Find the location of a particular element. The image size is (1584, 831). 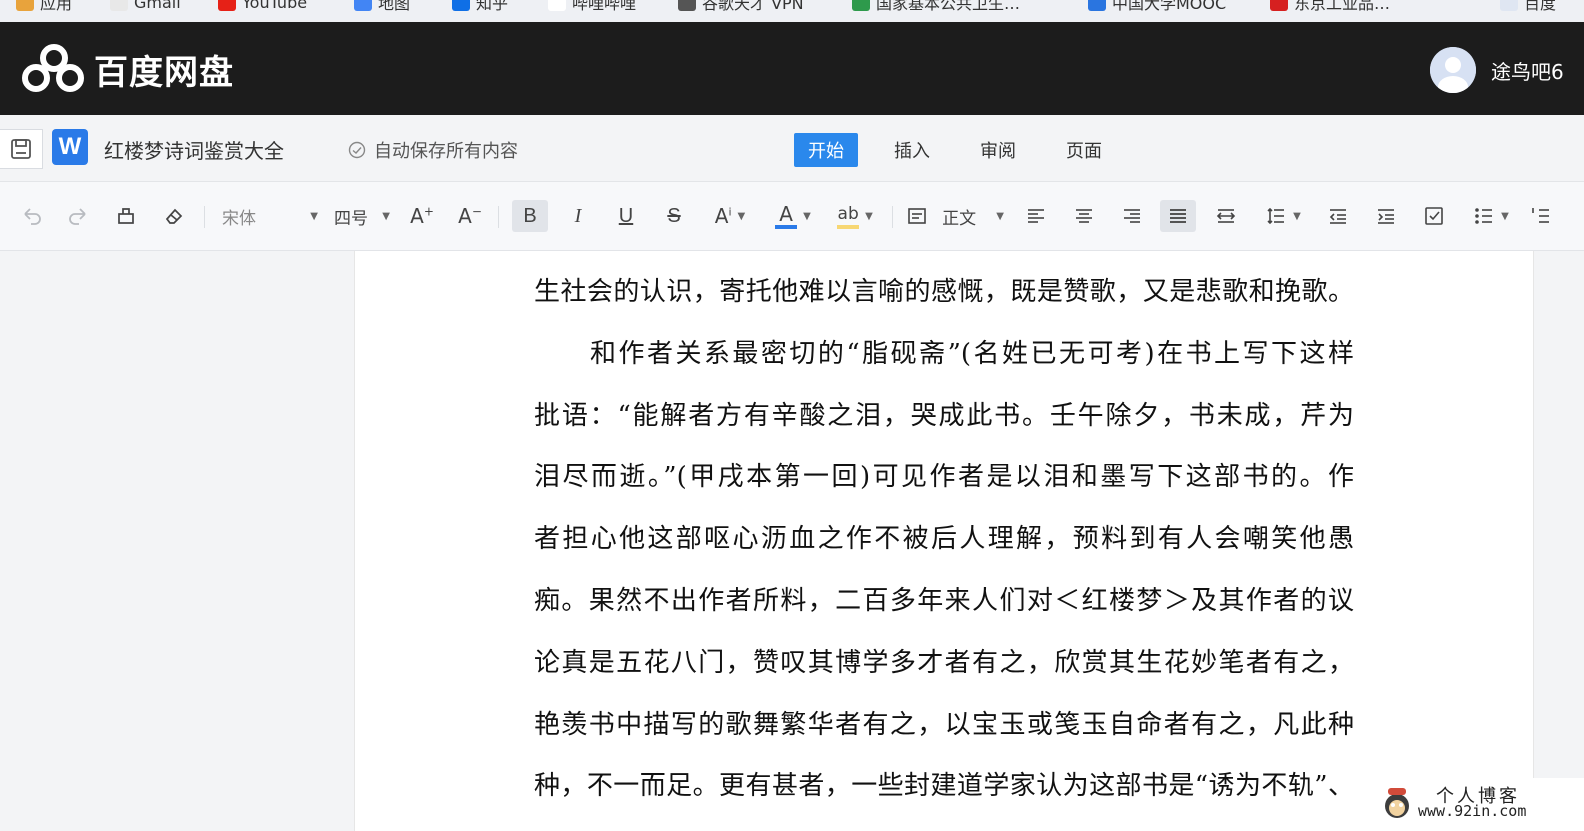

align-center-icon is located at coordinates (1084, 216).